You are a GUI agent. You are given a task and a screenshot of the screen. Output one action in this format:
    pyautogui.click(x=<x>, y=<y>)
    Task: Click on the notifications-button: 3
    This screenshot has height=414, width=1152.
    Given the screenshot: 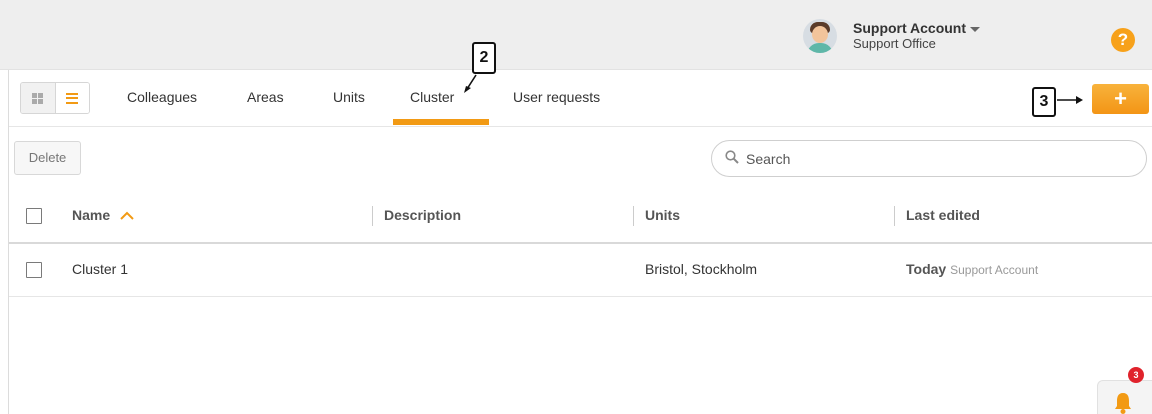 What is the action you would take?
    pyautogui.click(x=1124, y=390)
    